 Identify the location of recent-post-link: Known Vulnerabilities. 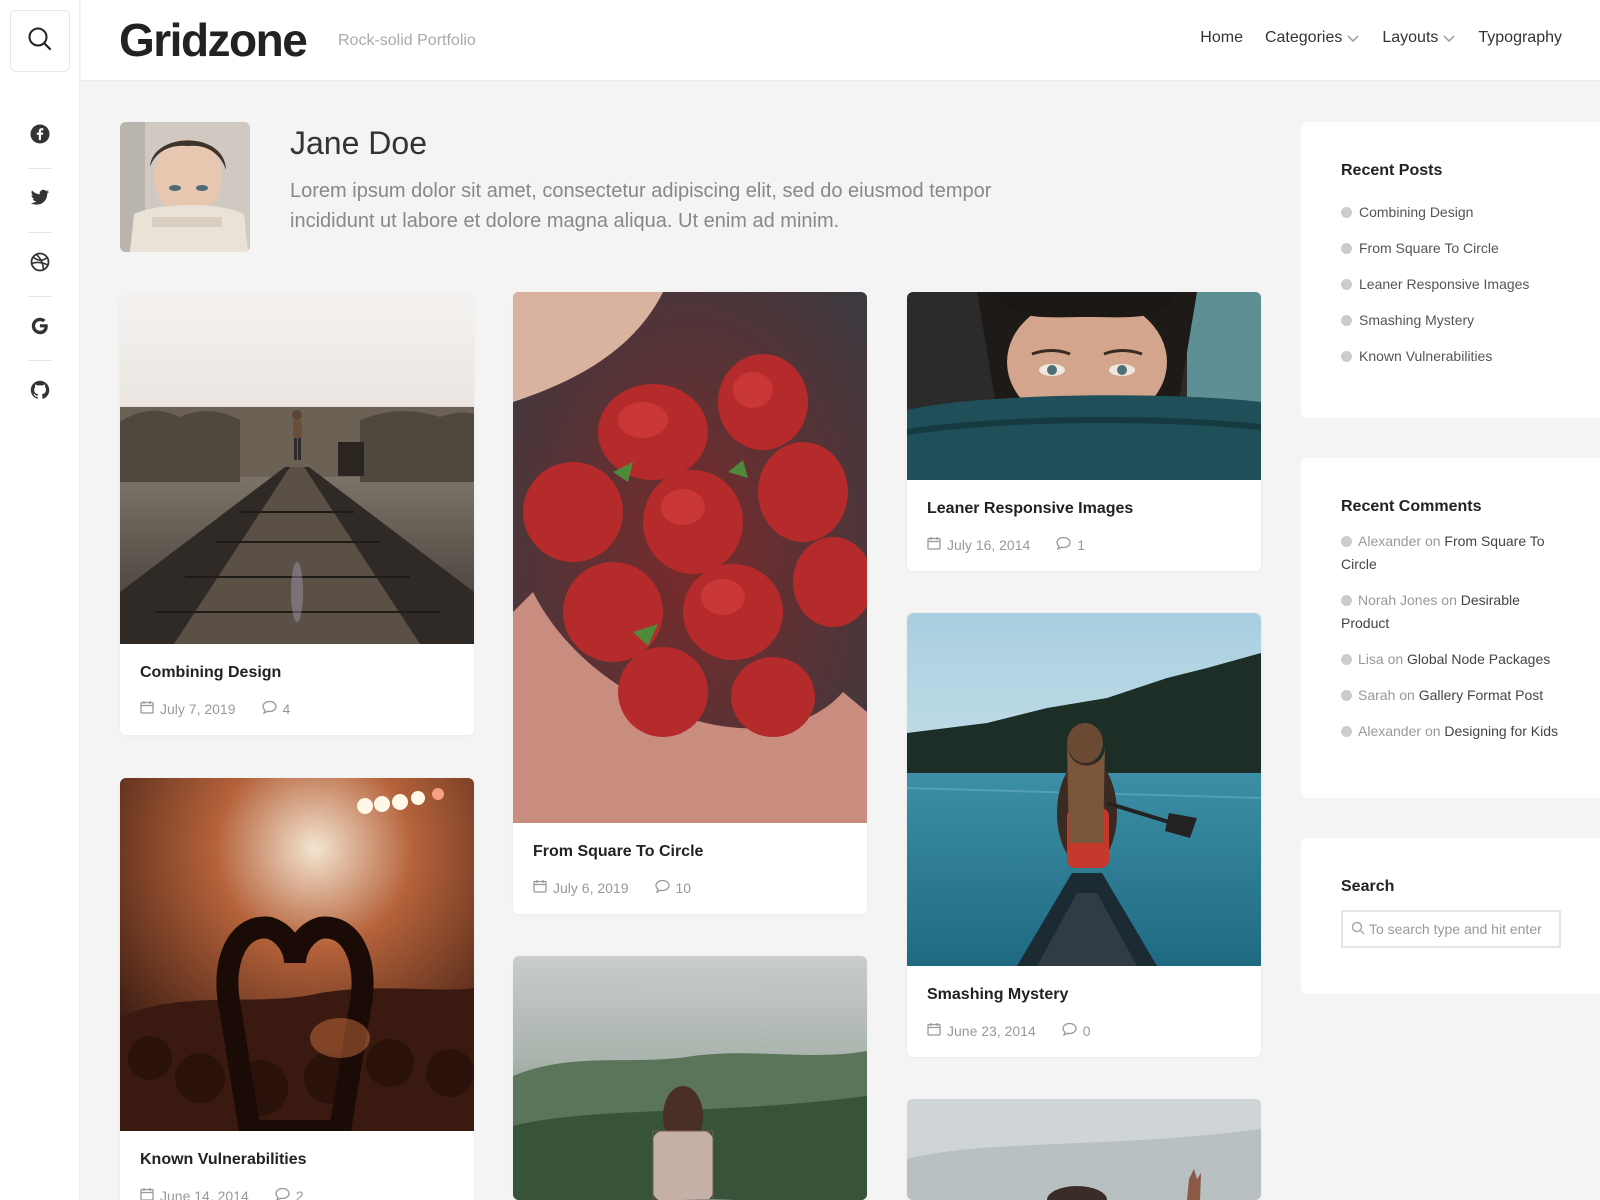
(1461, 356).